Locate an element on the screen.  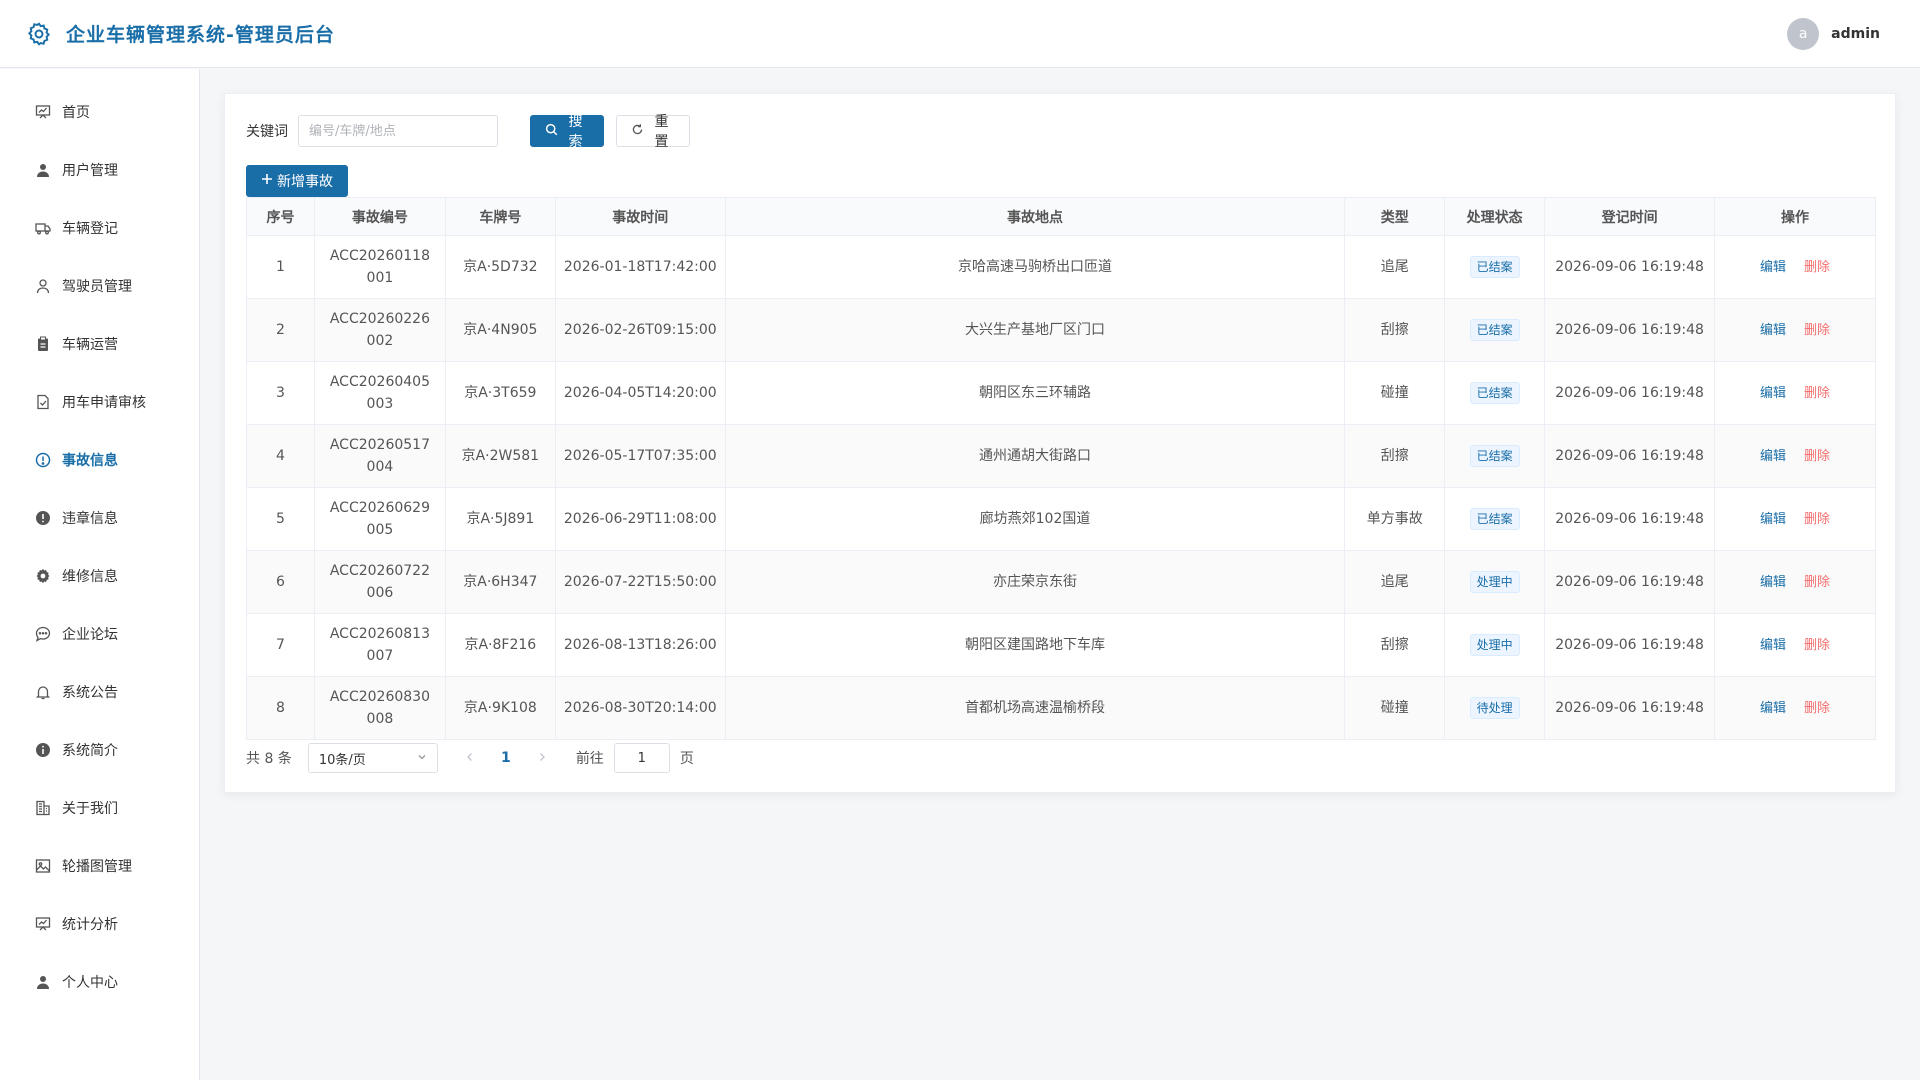
sidebar-item: 系统简介 is located at coordinates (99, 750).